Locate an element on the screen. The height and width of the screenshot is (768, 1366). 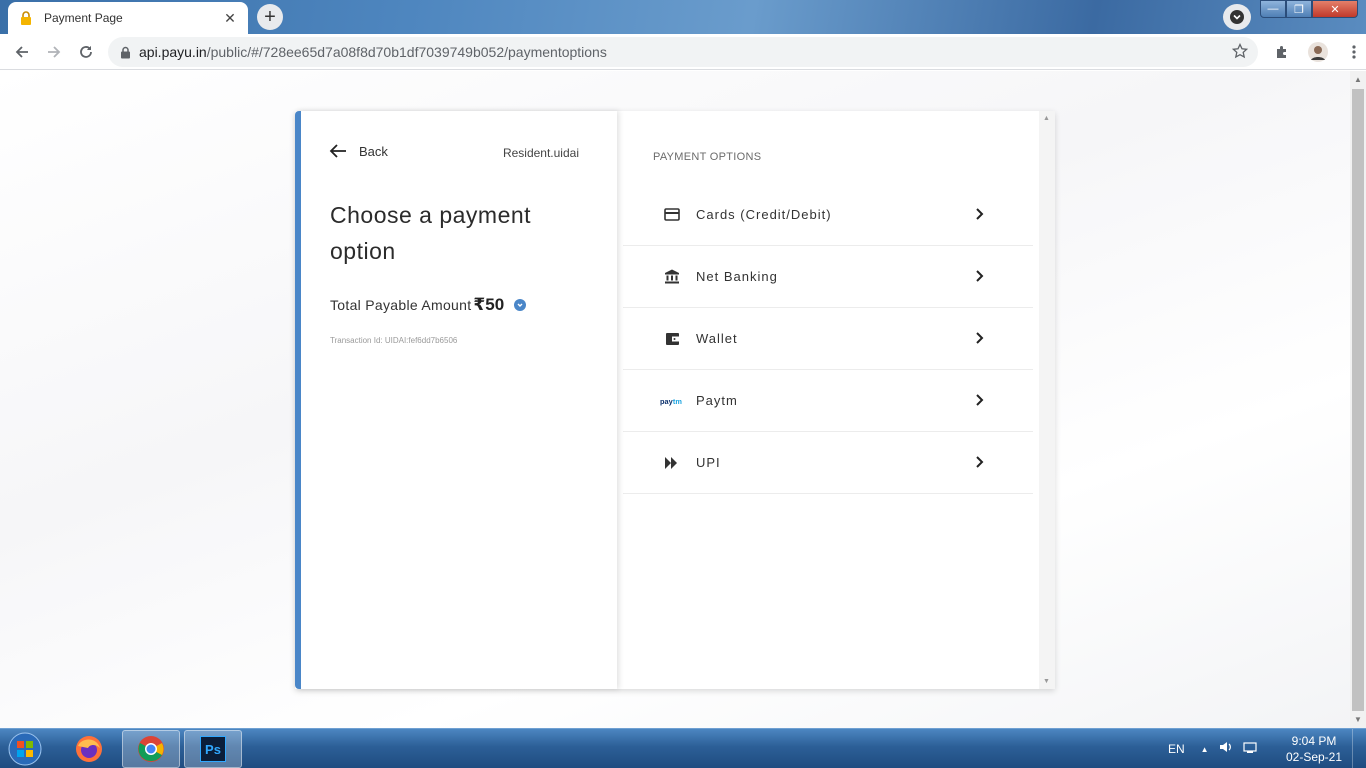
option-label: Net Banking is located at coordinates (737, 276).